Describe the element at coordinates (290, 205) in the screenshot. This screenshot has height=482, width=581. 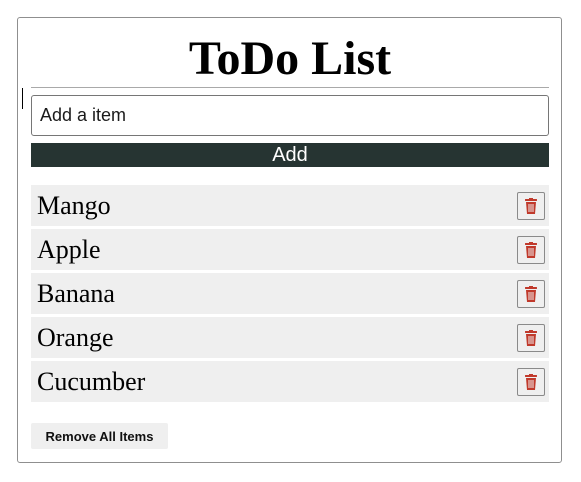
I see `list-item: Mango` at that location.